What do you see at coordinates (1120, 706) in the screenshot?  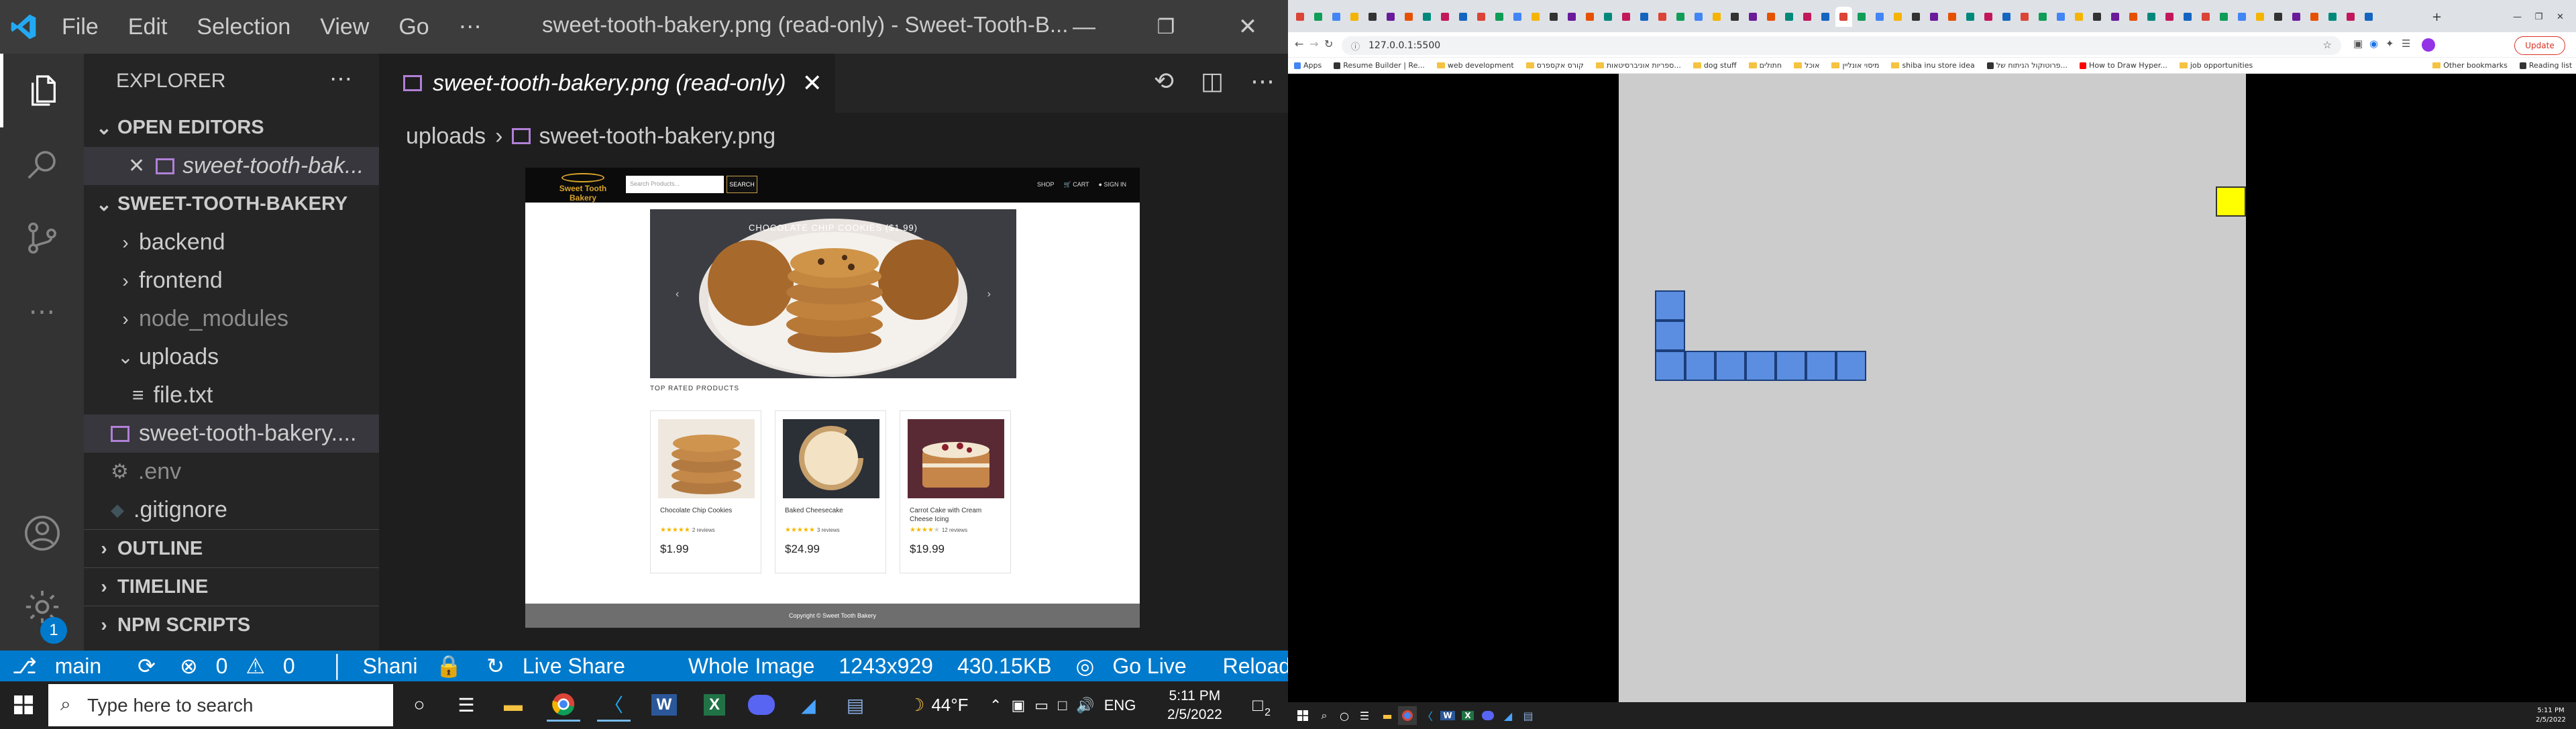 I see `language-indicator: ENG` at bounding box center [1120, 706].